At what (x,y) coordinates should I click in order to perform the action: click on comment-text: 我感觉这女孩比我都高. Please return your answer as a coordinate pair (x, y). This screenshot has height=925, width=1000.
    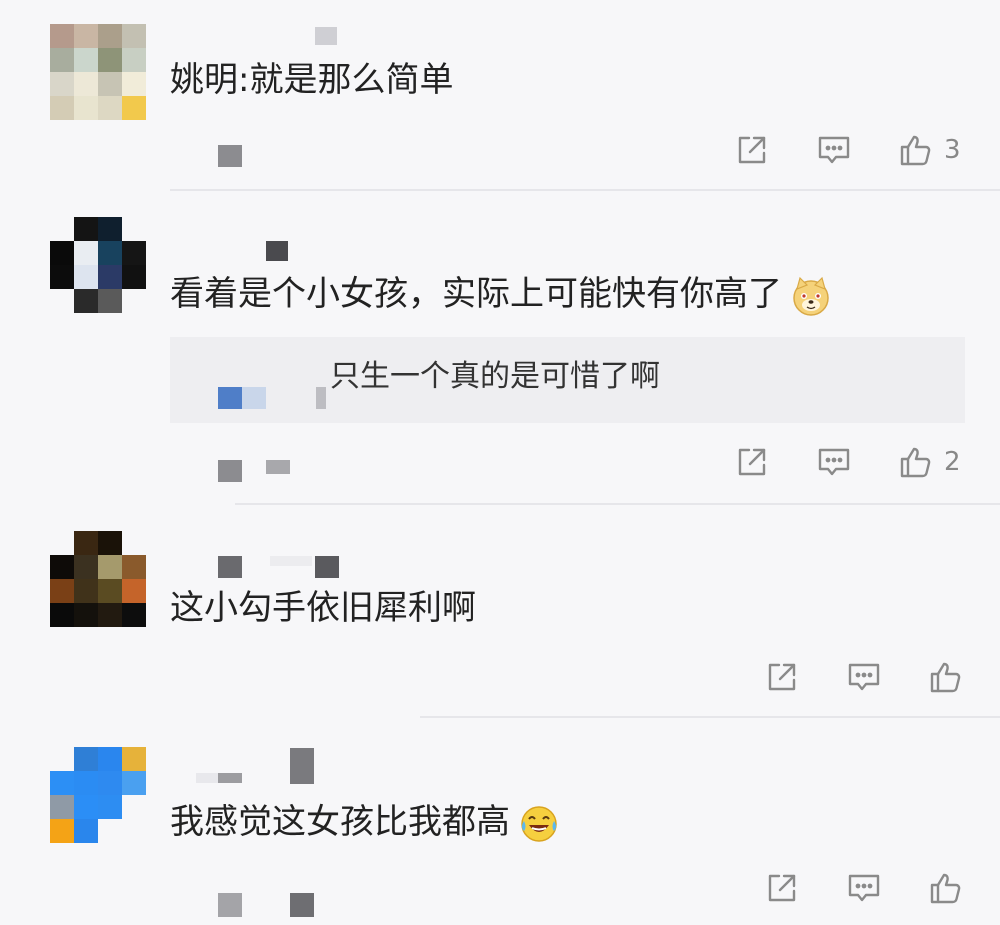
    Looking at the image, I should click on (365, 823).